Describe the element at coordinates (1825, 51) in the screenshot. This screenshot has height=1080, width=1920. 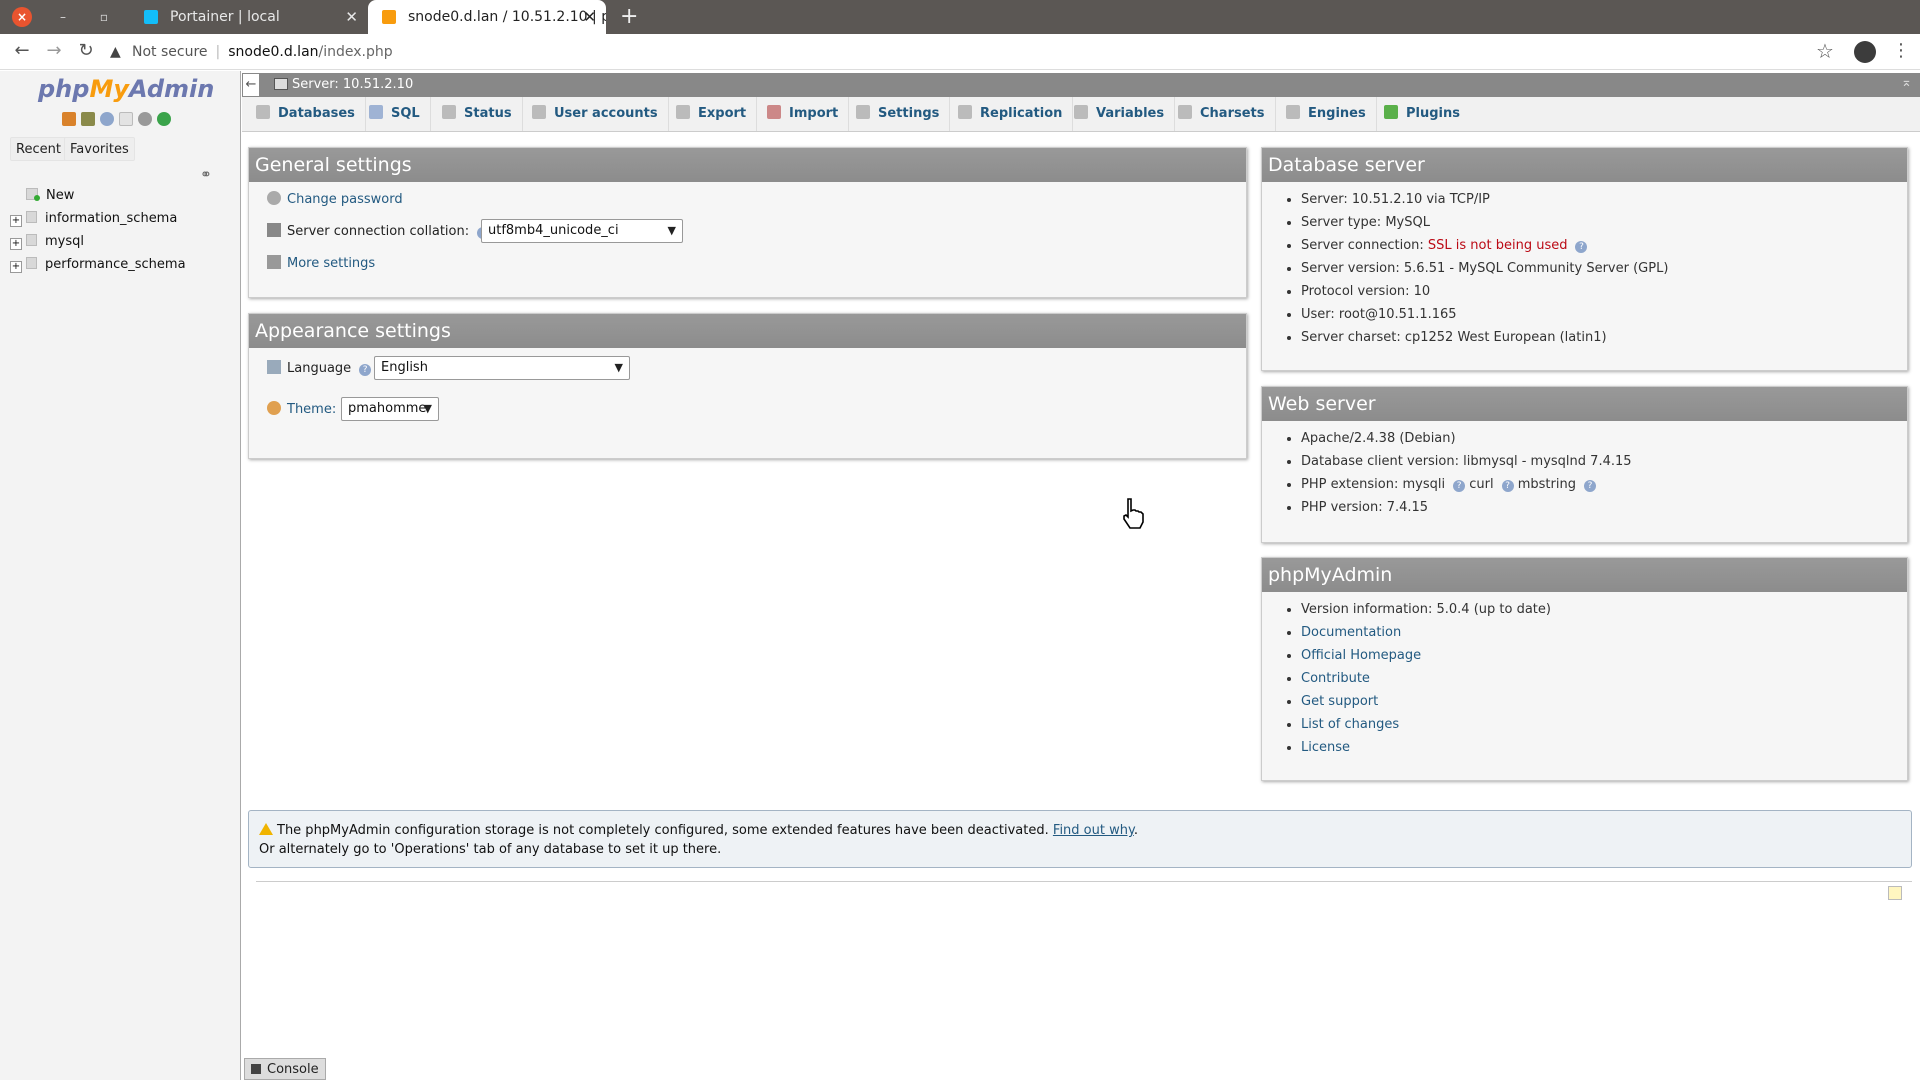
I see `bookmark-star-icon: ☆` at that location.